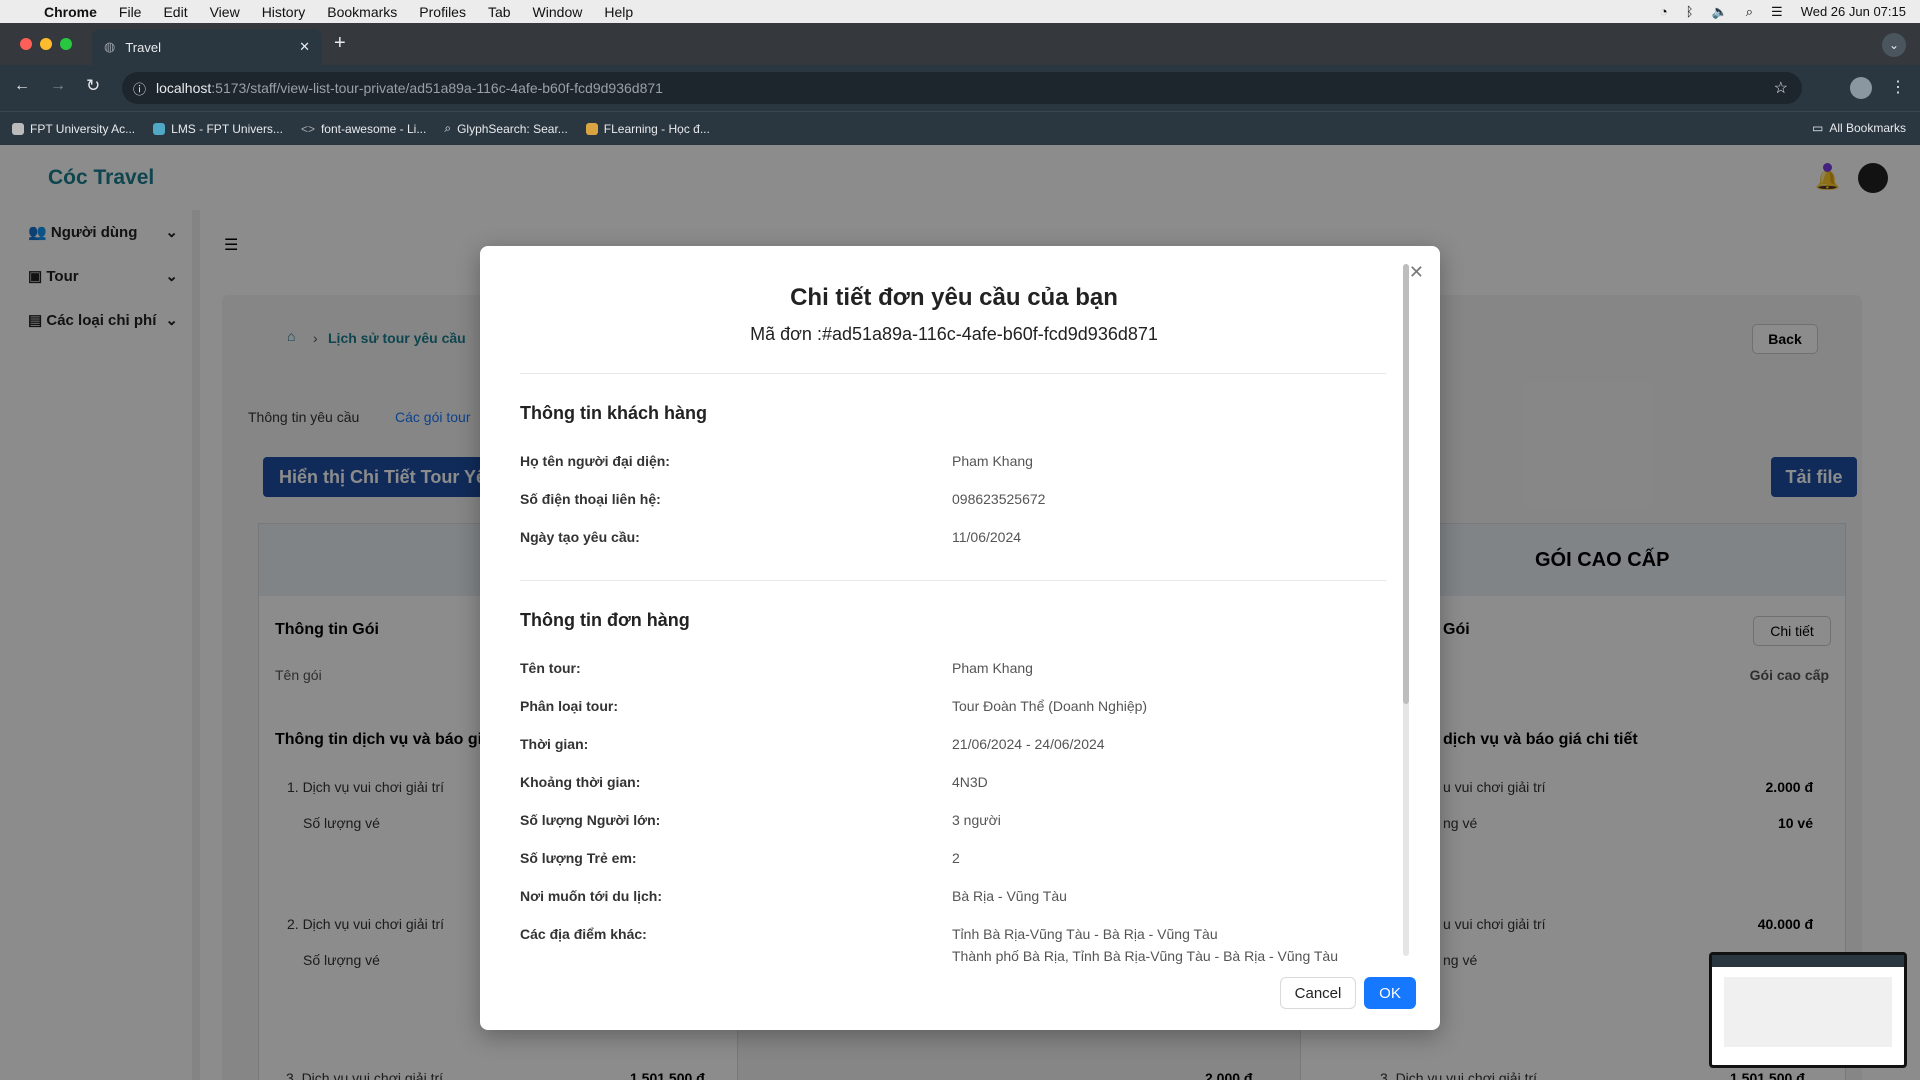 Image resolution: width=1920 pixels, height=1080 pixels. Describe the element at coordinates (225, 12) in the screenshot. I see `menu-view: View` at that location.